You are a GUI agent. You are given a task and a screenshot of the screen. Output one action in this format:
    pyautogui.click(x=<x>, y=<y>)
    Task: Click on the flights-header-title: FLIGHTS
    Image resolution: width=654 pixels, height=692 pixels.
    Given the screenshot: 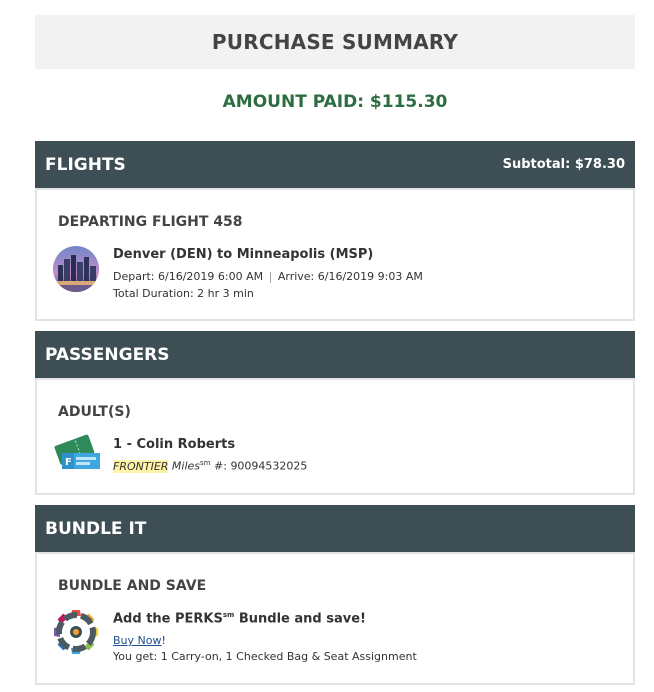 What is the action you would take?
    pyautogui.click(x=85, y=164)
    